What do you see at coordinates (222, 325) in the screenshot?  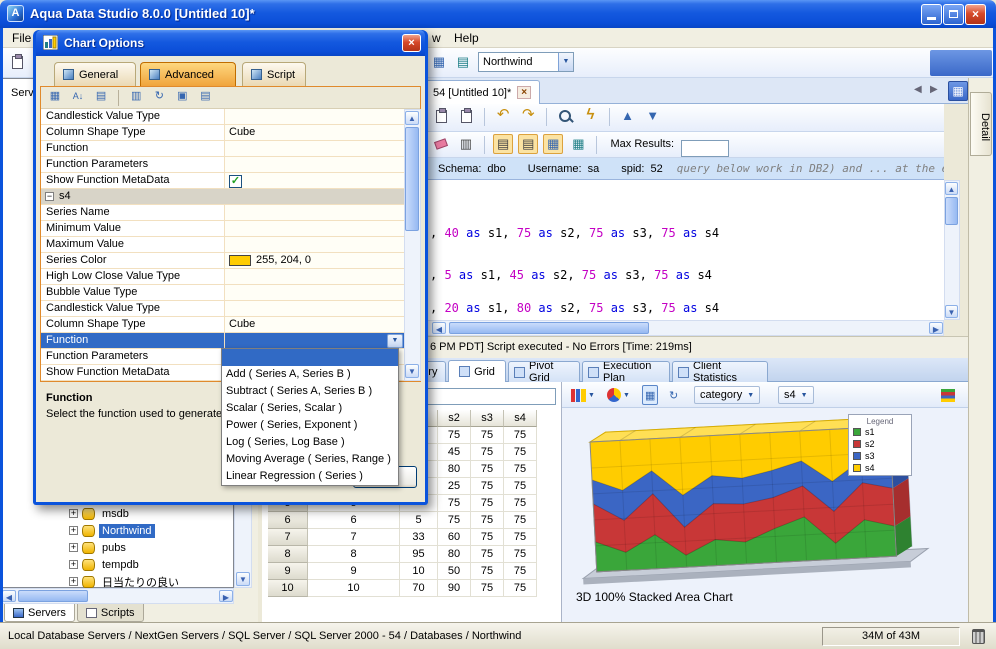 I see `property-row: Column Shape Type Cube` at bounding box center [222, 325].